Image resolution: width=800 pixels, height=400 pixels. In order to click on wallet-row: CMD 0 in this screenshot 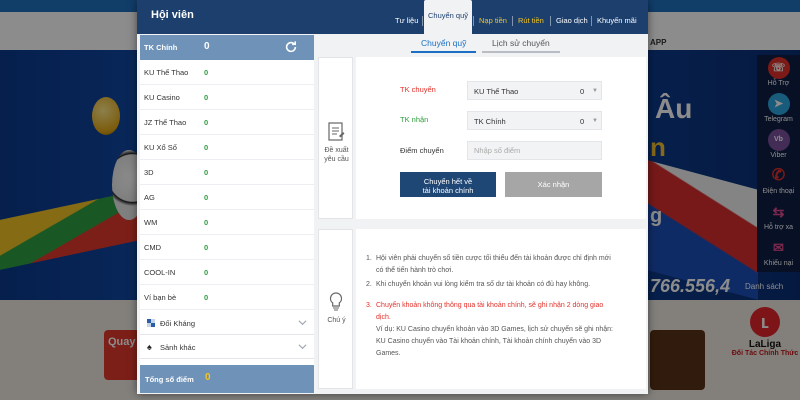, I will do `click(227, 247)`.